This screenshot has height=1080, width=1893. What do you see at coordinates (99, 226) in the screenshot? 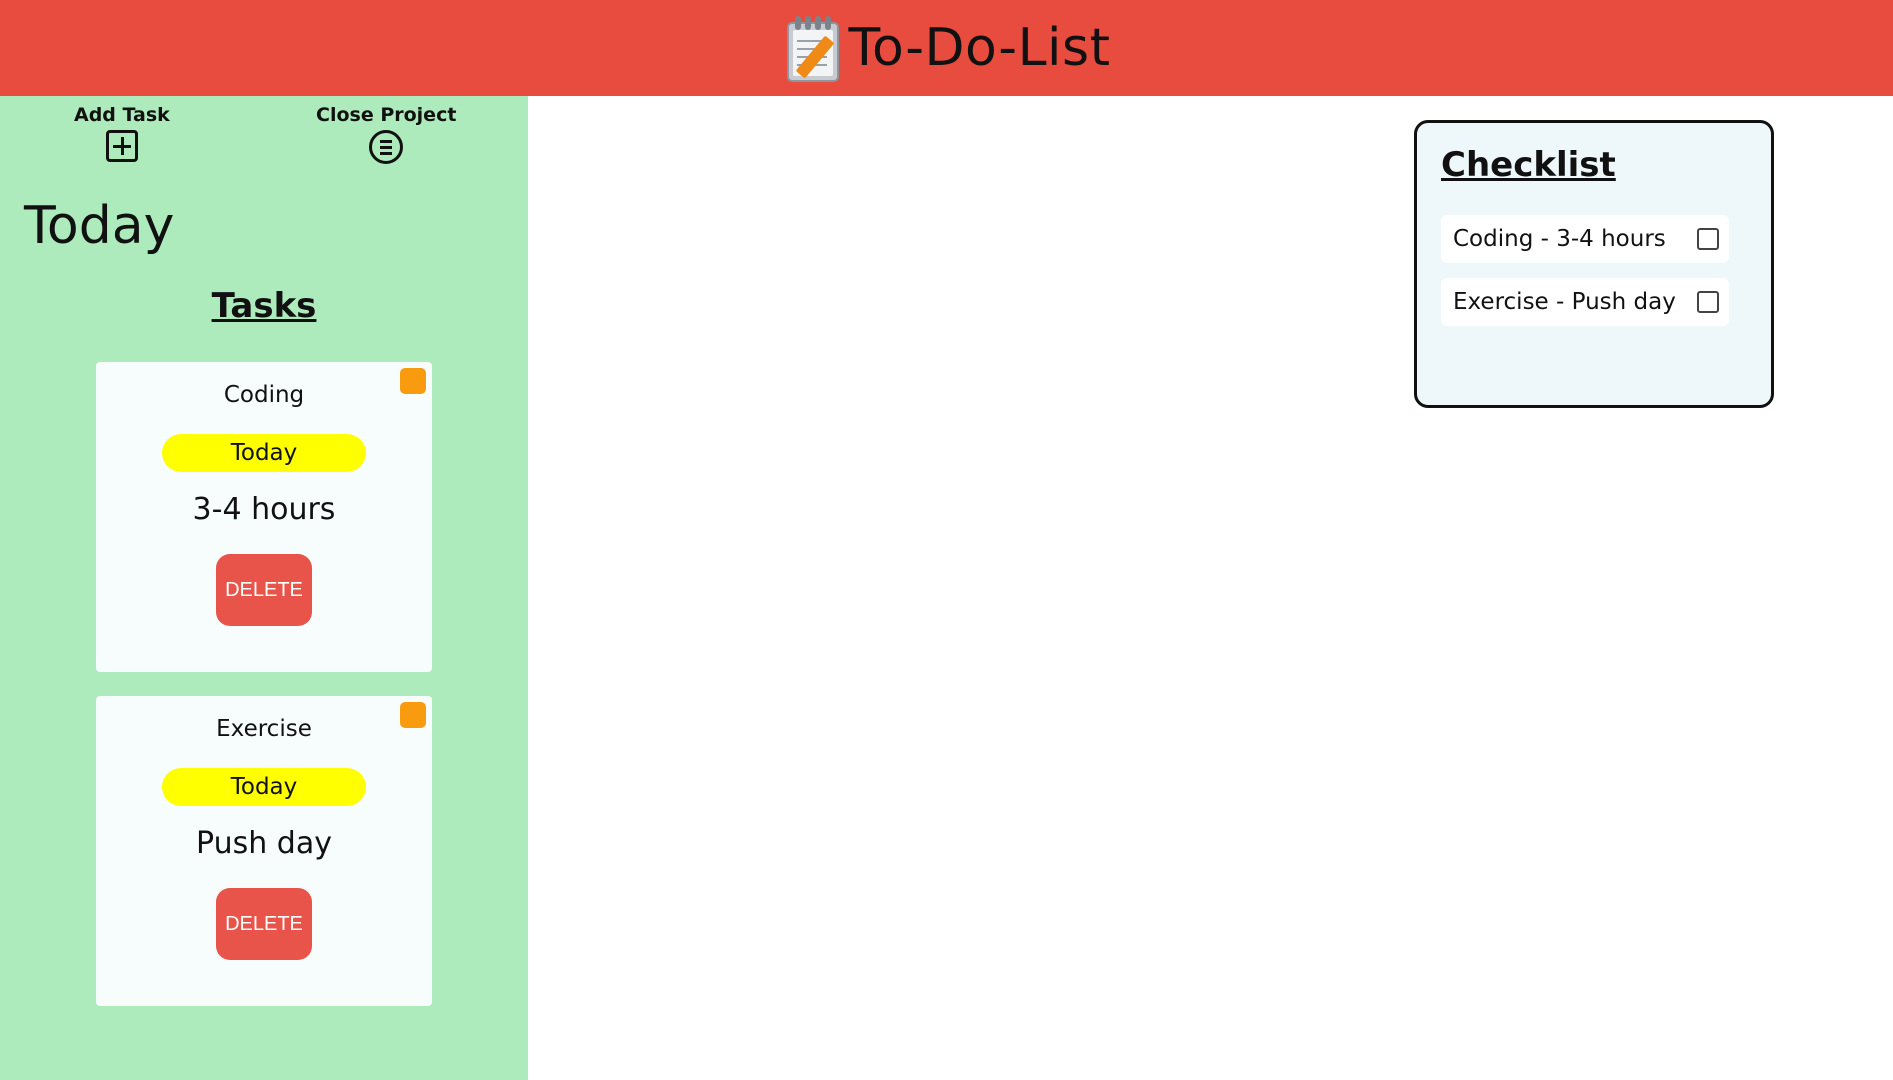
I see `project-title: Today` at bounding box center [99, 226].